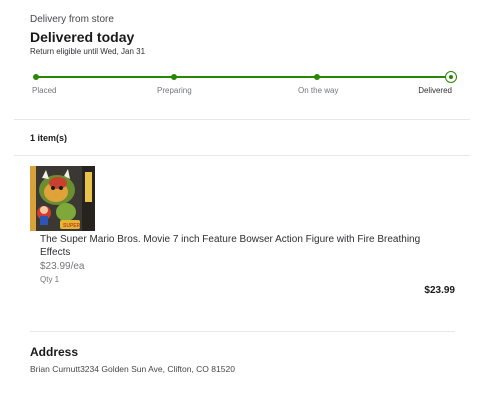  What do you see at coordinates (318, 90) in the screenshot?
I see `step-label-on-the-way: On the way` at bounding box center [318, 90].